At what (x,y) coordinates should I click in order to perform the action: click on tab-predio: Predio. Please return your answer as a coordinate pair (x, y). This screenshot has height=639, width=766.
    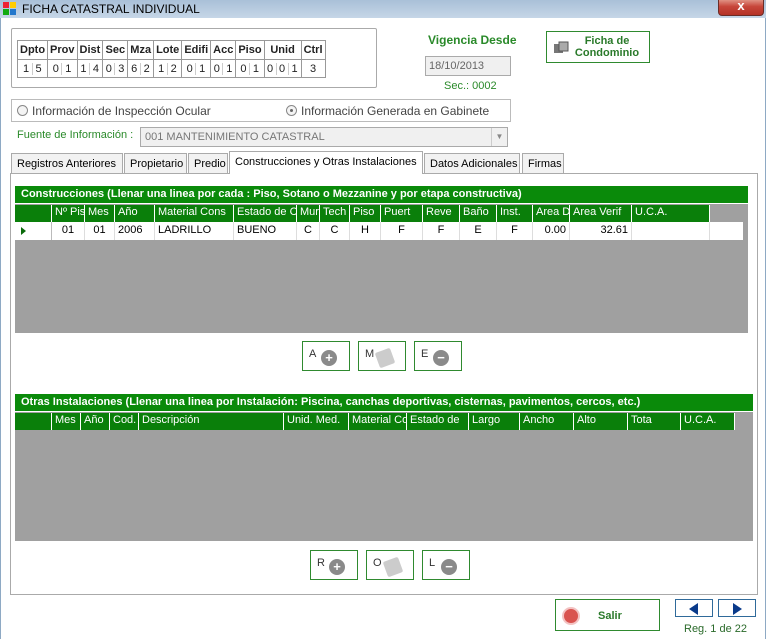
    Looking at the image, I should click on (208, 163).